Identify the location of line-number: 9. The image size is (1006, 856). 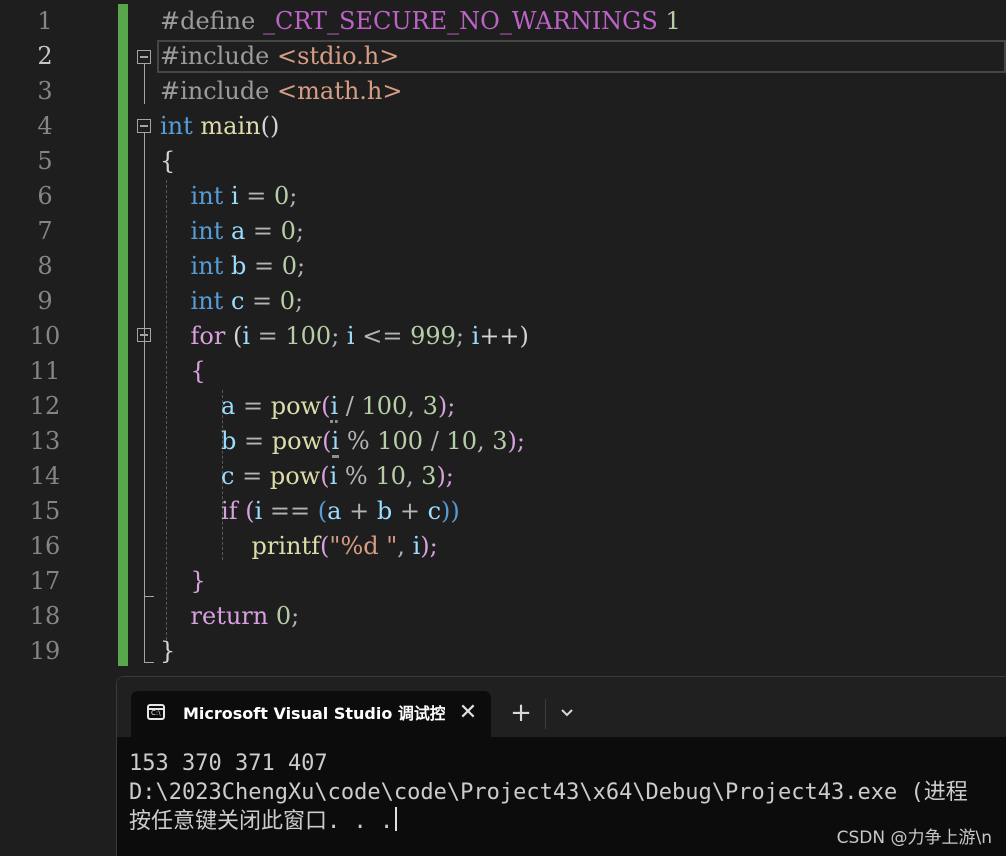
(45, 301).